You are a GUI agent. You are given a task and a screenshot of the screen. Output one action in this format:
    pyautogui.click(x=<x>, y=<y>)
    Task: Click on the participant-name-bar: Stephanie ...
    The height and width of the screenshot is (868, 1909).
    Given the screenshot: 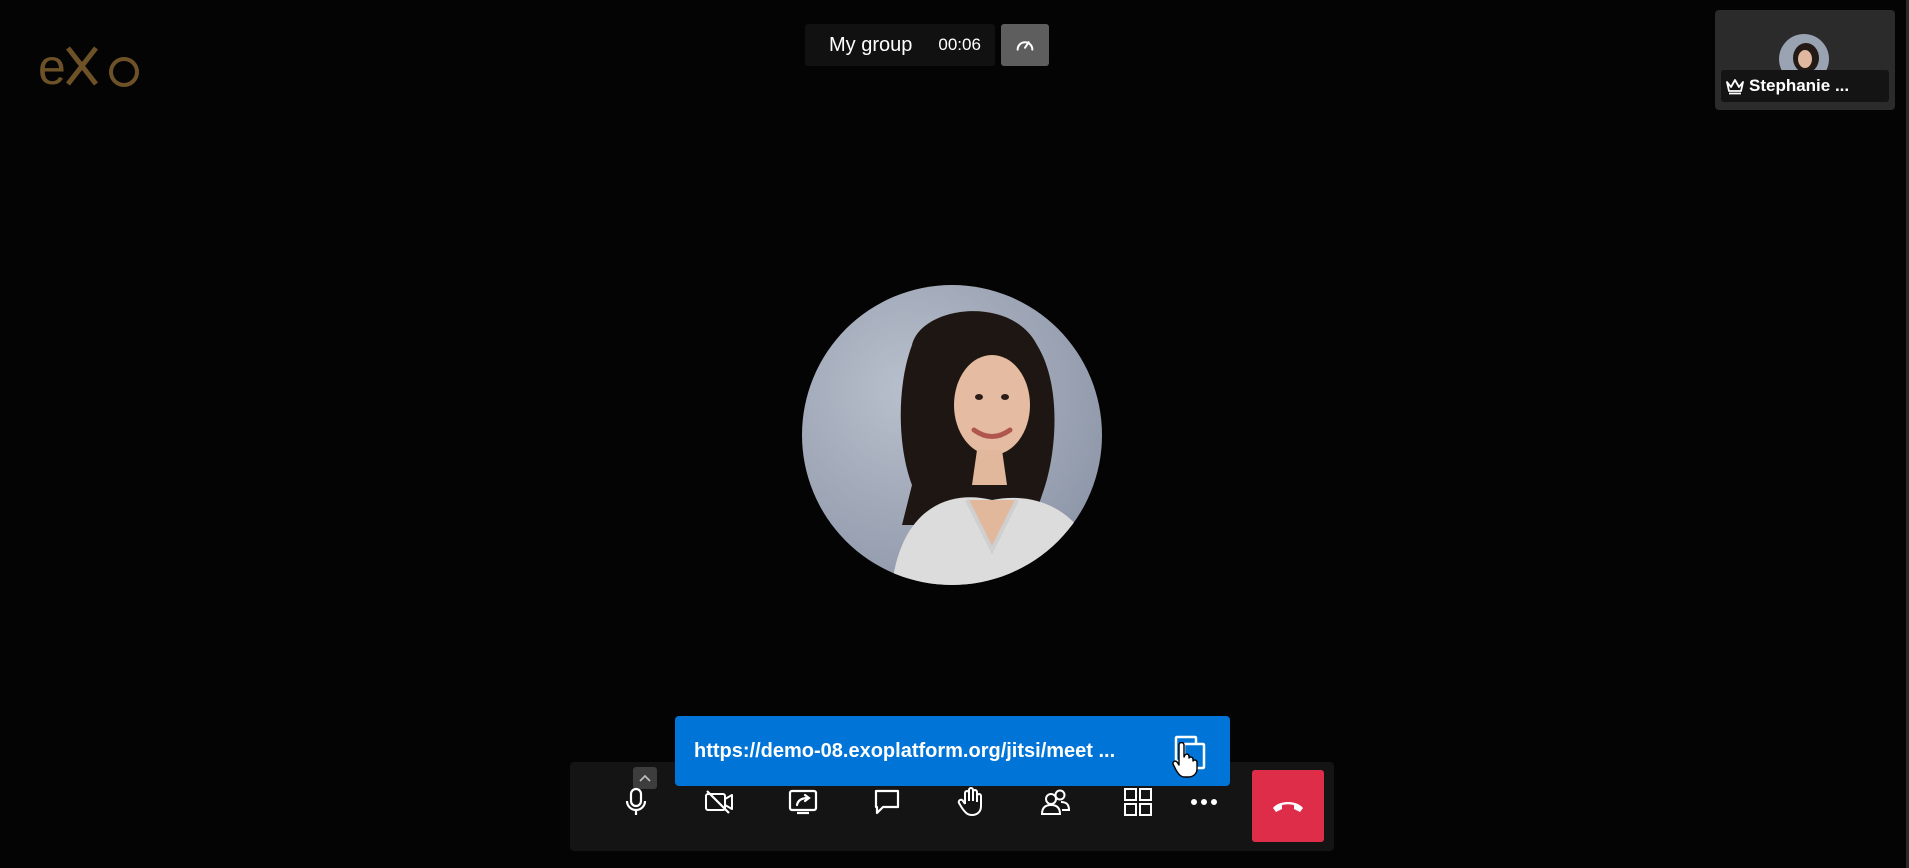 What is the action you would take?
    pyautogui.click(x=1805, y=86)
    